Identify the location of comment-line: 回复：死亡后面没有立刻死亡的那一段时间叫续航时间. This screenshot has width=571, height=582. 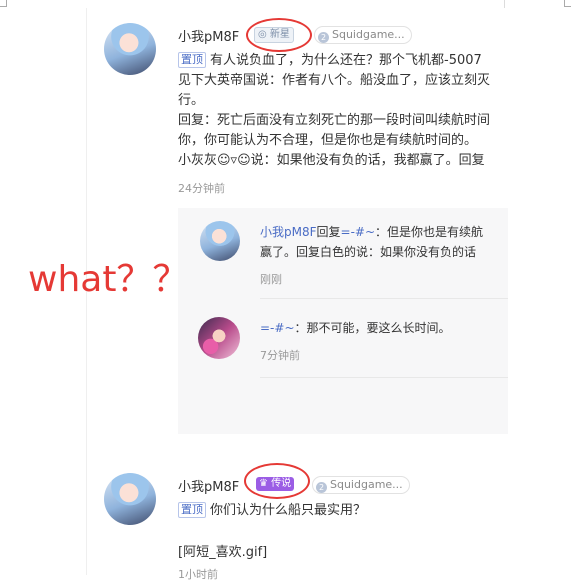
(334, 120).